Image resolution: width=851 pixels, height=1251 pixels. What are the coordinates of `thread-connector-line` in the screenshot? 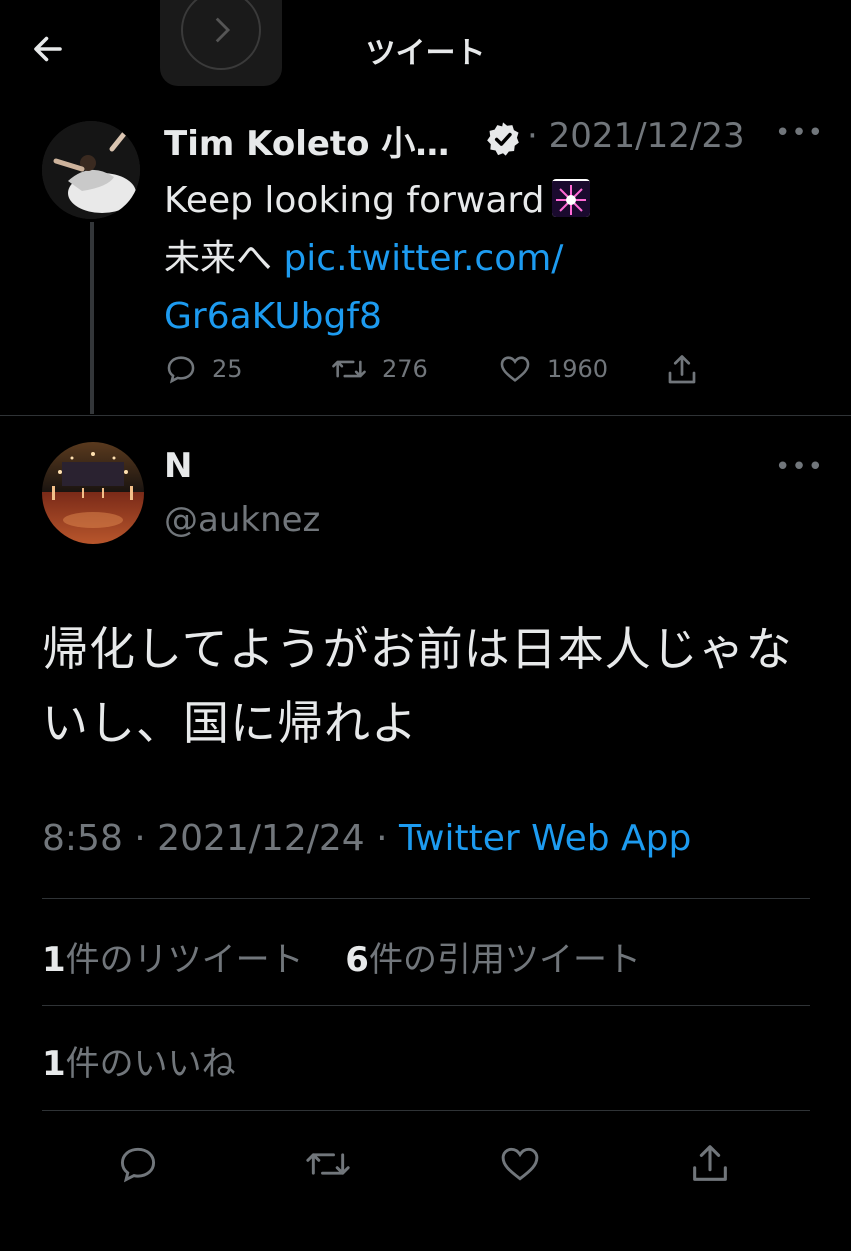 It's located at (92, 318).